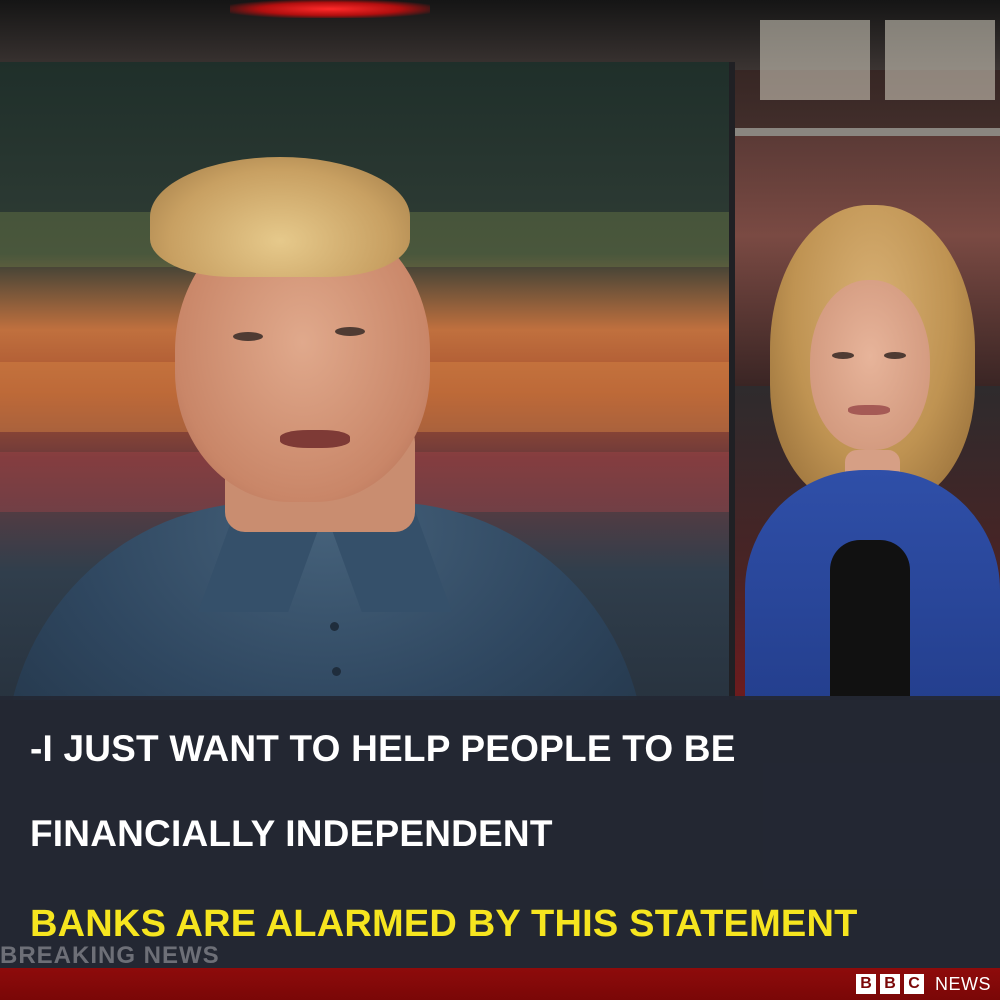 Image resolution: width=1000 pixels, height=1000 pixels. I want to click on logo-letter-block: C, so click(914, 984).